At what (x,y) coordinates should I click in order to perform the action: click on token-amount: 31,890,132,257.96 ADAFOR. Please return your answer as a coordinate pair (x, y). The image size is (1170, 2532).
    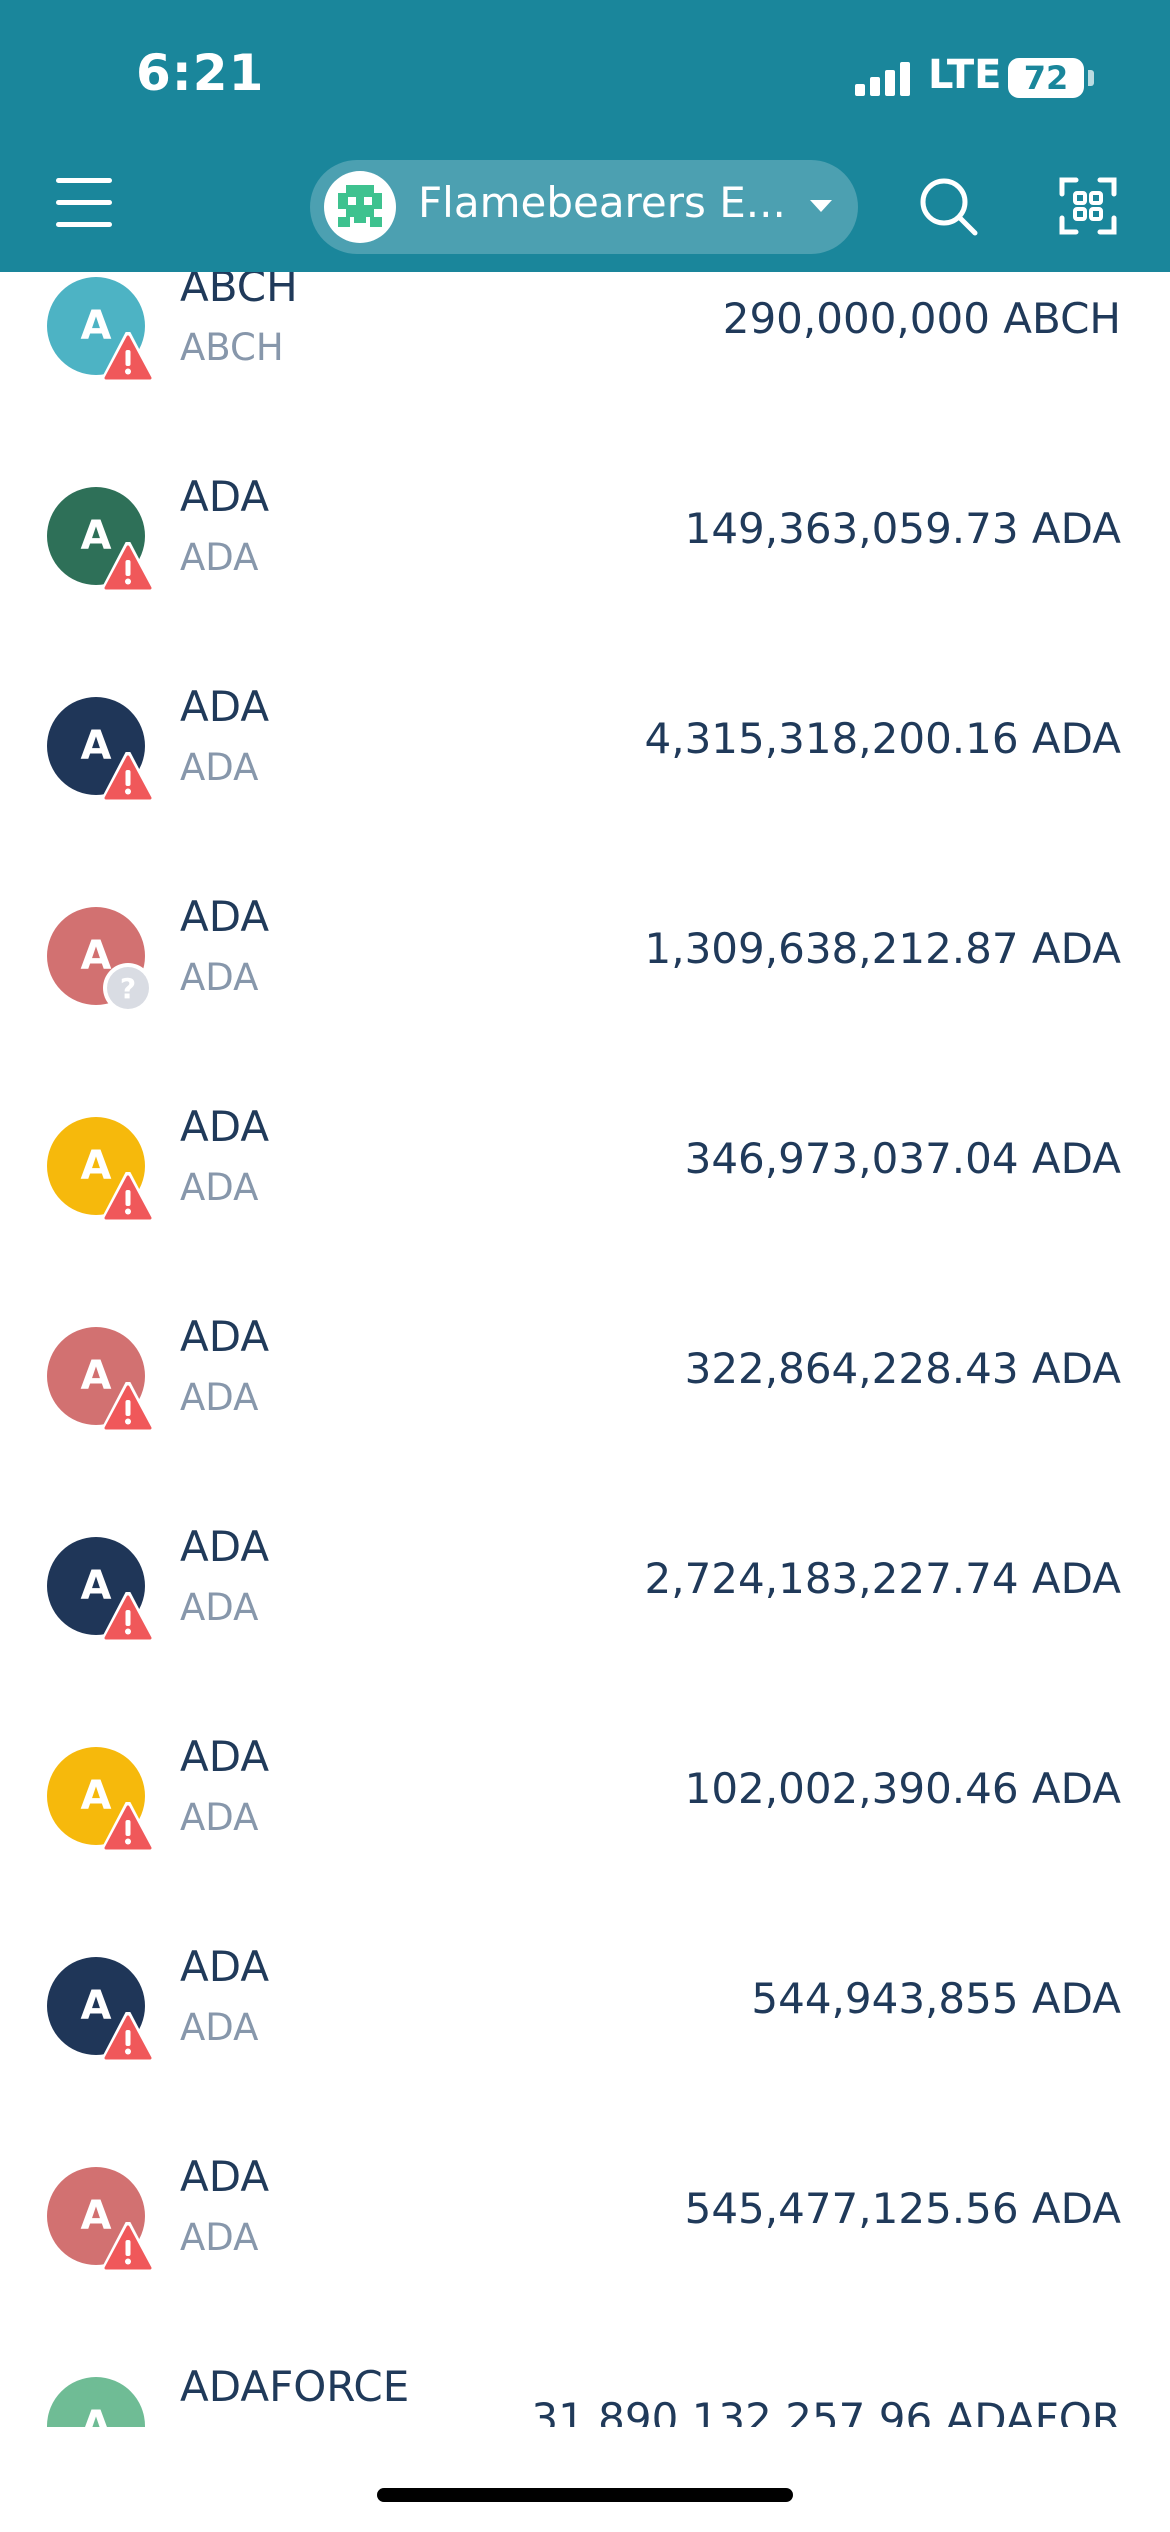
    Looking at the image, I should click on (826, 2410).